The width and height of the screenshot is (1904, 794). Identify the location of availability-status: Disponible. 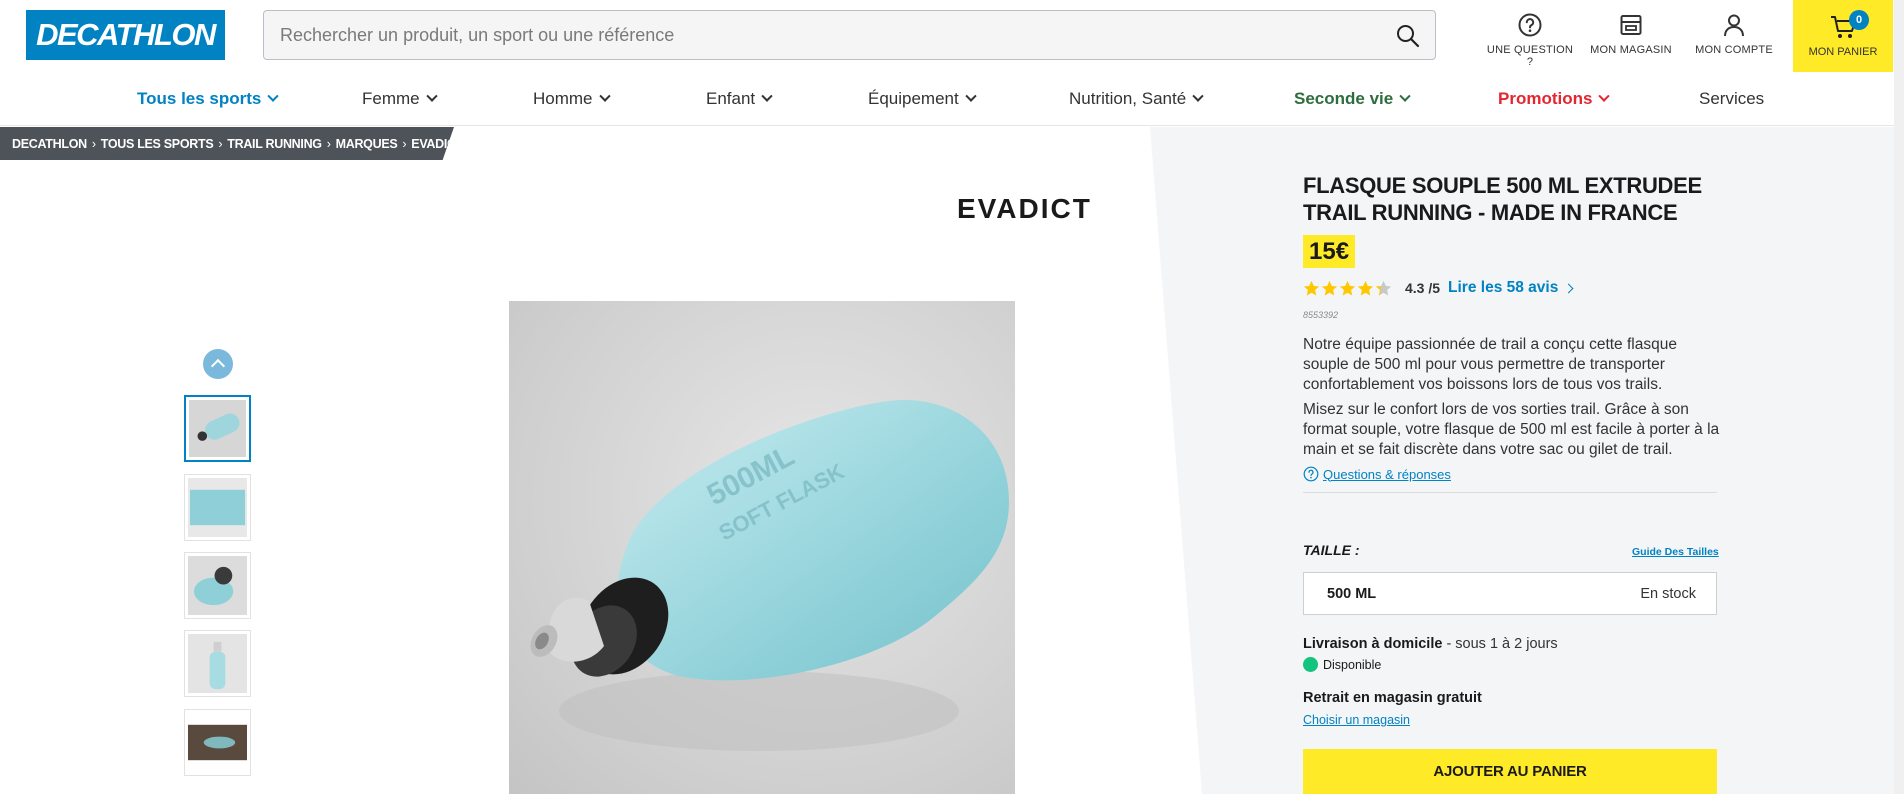
(1342, 664).